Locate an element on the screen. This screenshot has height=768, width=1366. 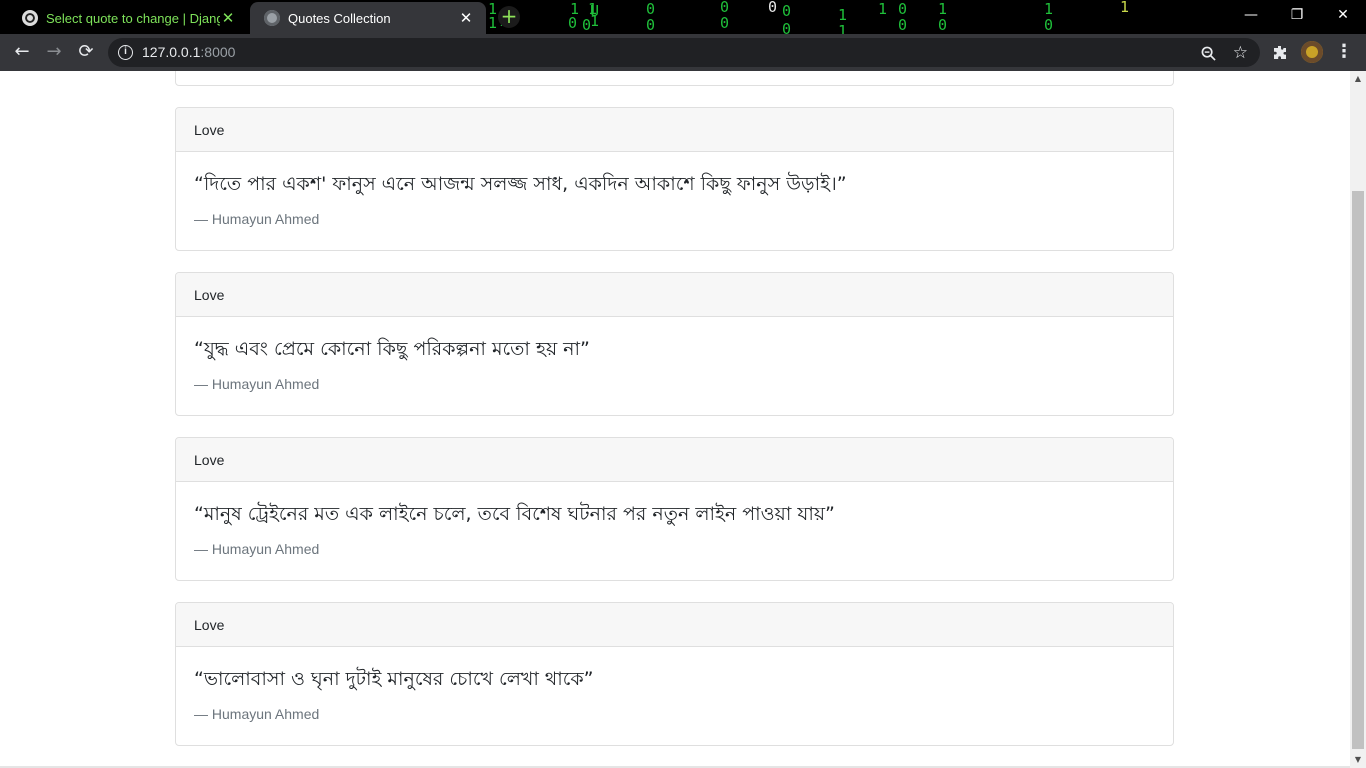
new-tab-button: + is located at coordinates (509, 17).